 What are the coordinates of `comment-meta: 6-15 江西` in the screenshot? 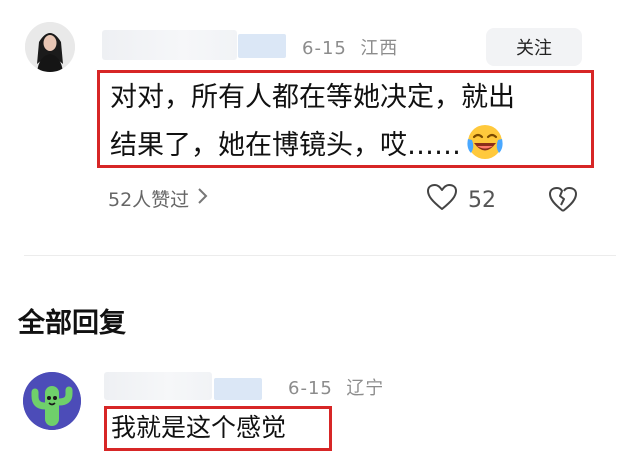 It's located at (350, 47).